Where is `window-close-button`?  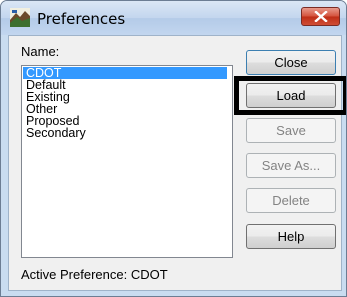 window-close-button is located at coordinates (320, 16).